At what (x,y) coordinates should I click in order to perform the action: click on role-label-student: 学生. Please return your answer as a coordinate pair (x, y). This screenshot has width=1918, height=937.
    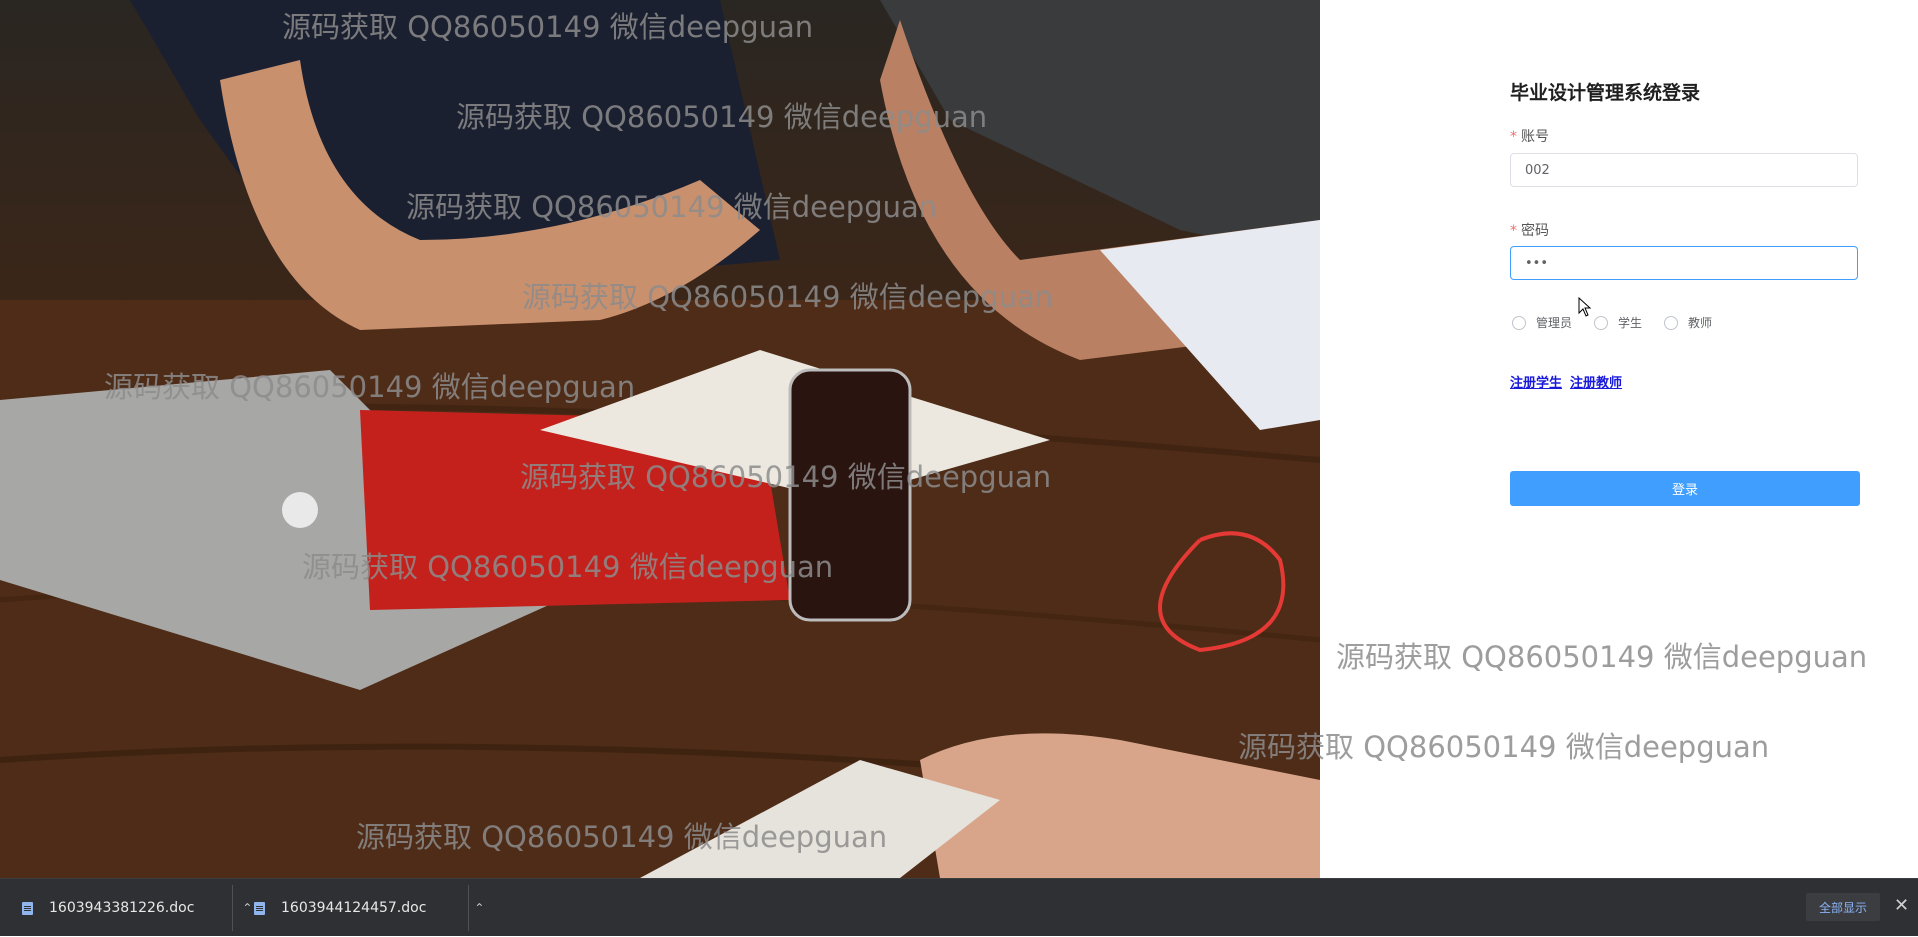
    Looking at the image, I should click on (1630, 323).